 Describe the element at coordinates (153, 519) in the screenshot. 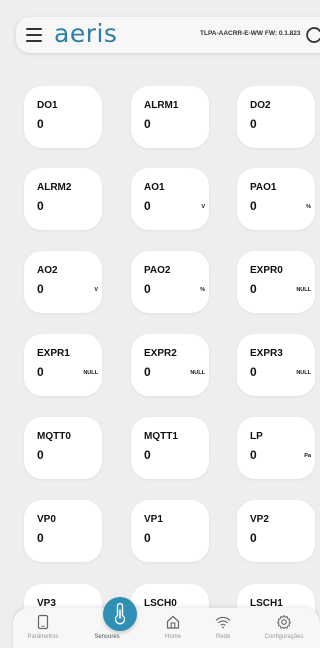

I see `sensor-name: VP1` at that location.